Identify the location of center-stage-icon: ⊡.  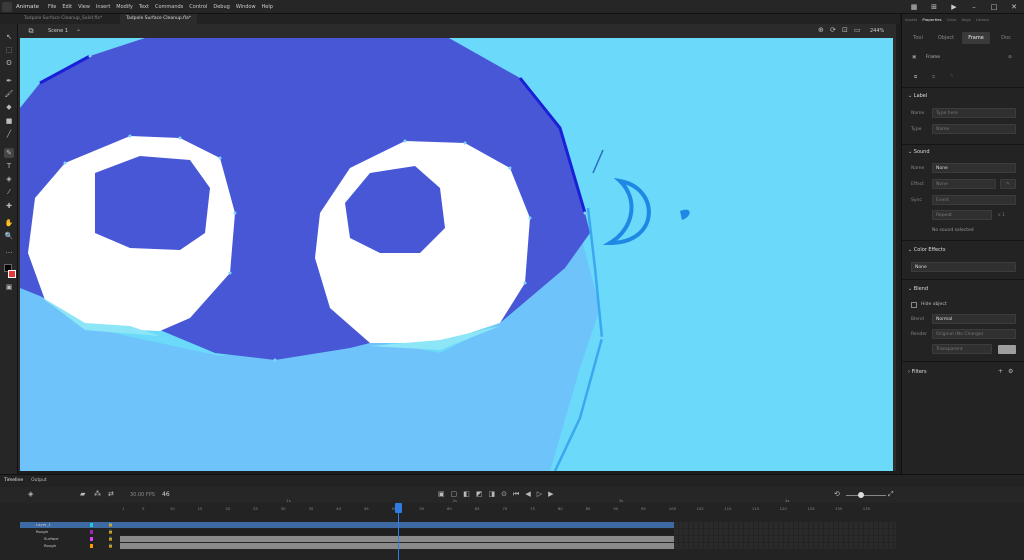
(845, 30).